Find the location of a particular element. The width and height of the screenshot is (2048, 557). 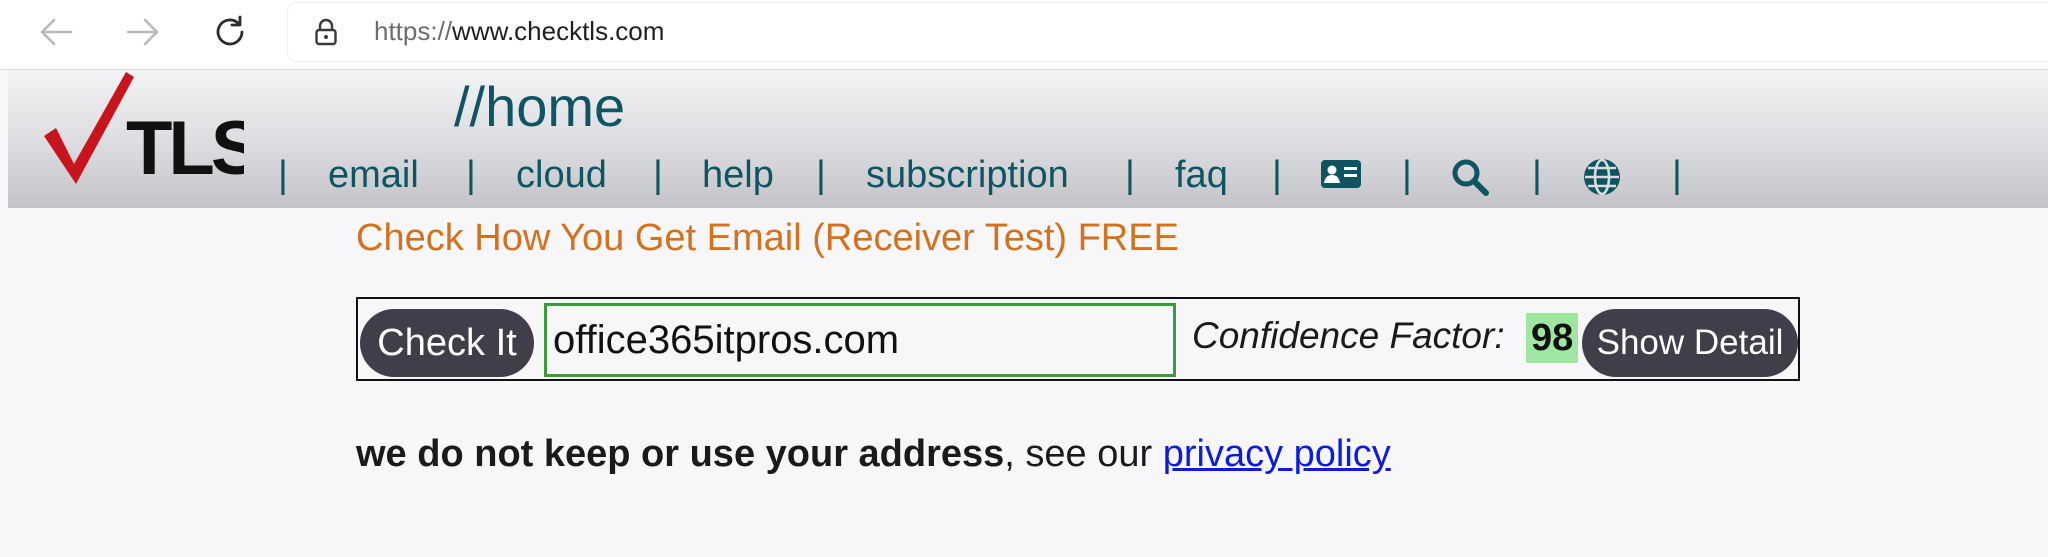

nav-cloud-link: cloud is located at coordinates (561, 175).